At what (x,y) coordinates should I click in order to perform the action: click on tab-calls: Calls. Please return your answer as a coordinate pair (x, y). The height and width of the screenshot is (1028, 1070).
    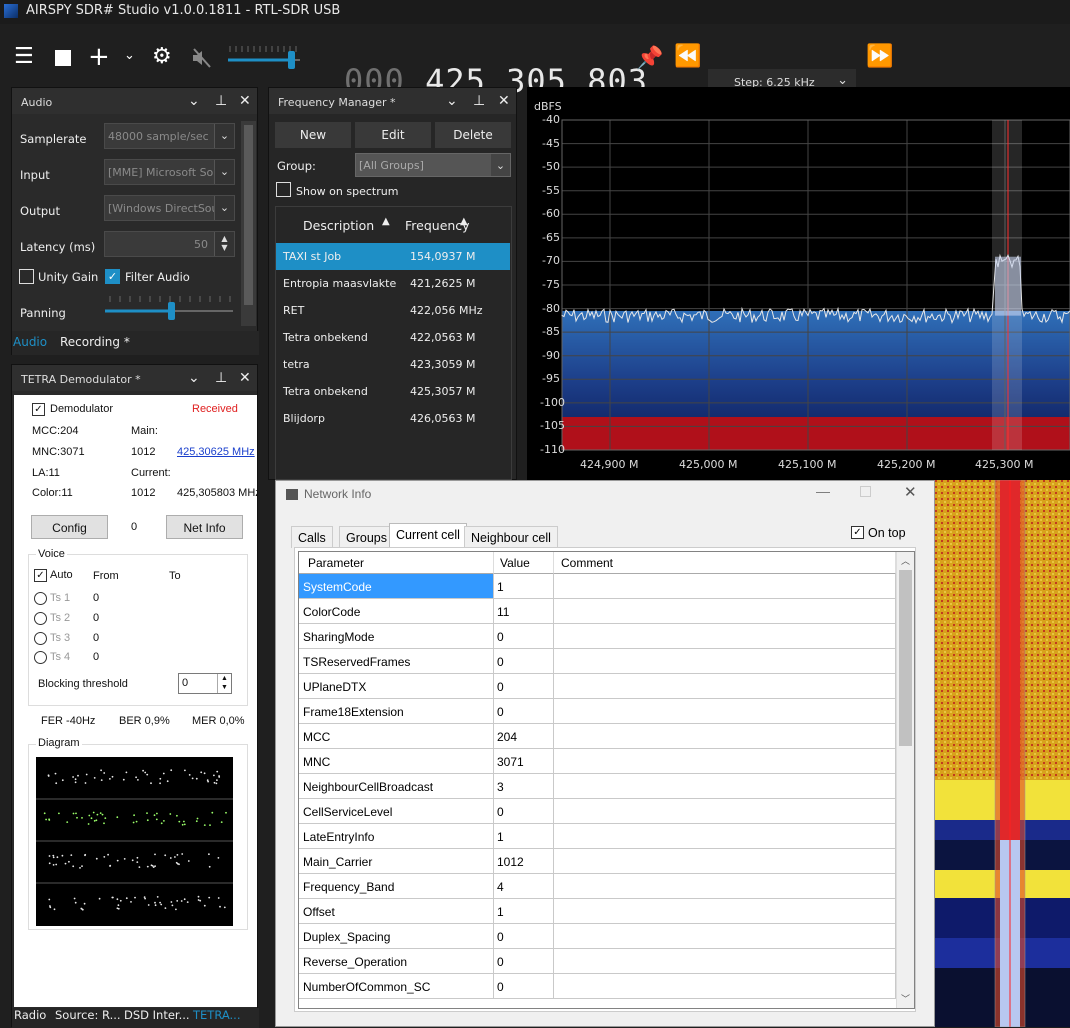
    Looking at the image, I should click on (312, 537).